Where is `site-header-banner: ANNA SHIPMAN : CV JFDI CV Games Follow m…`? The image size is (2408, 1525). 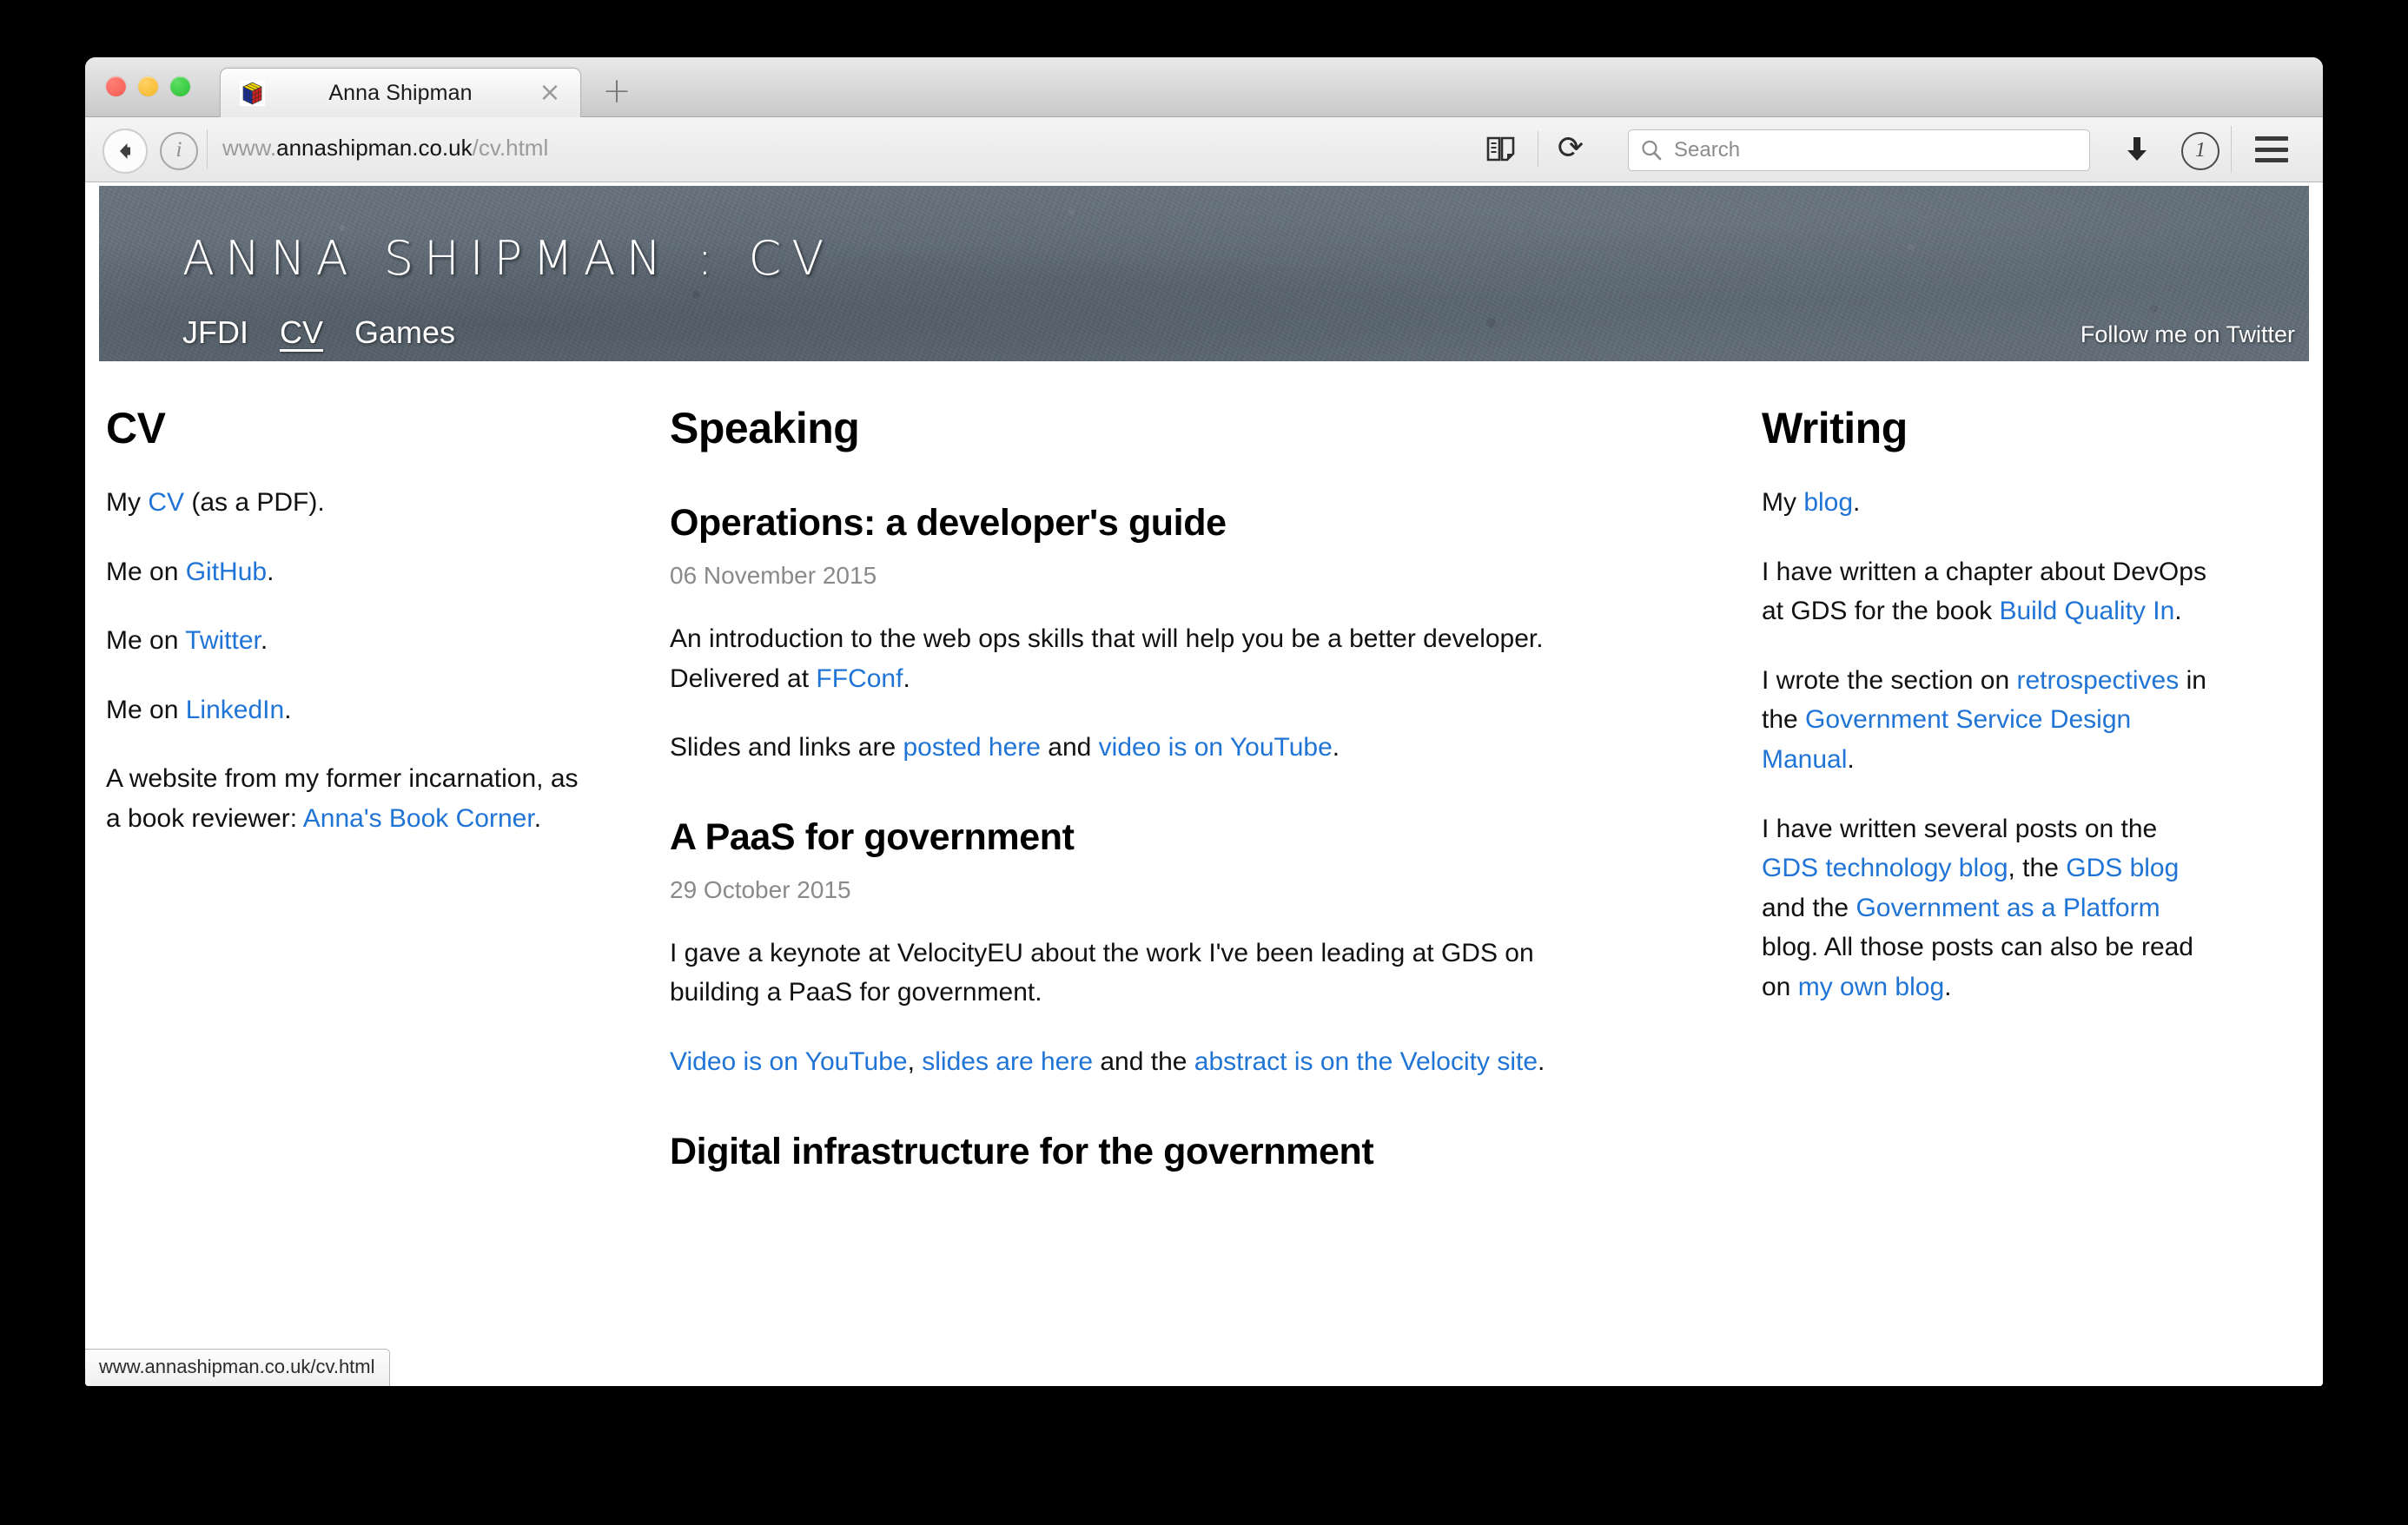
site-header-banner: ANNA SHIPMAN : CV JFDI CV Games Follow m… is located at coordinates (1204, 273).